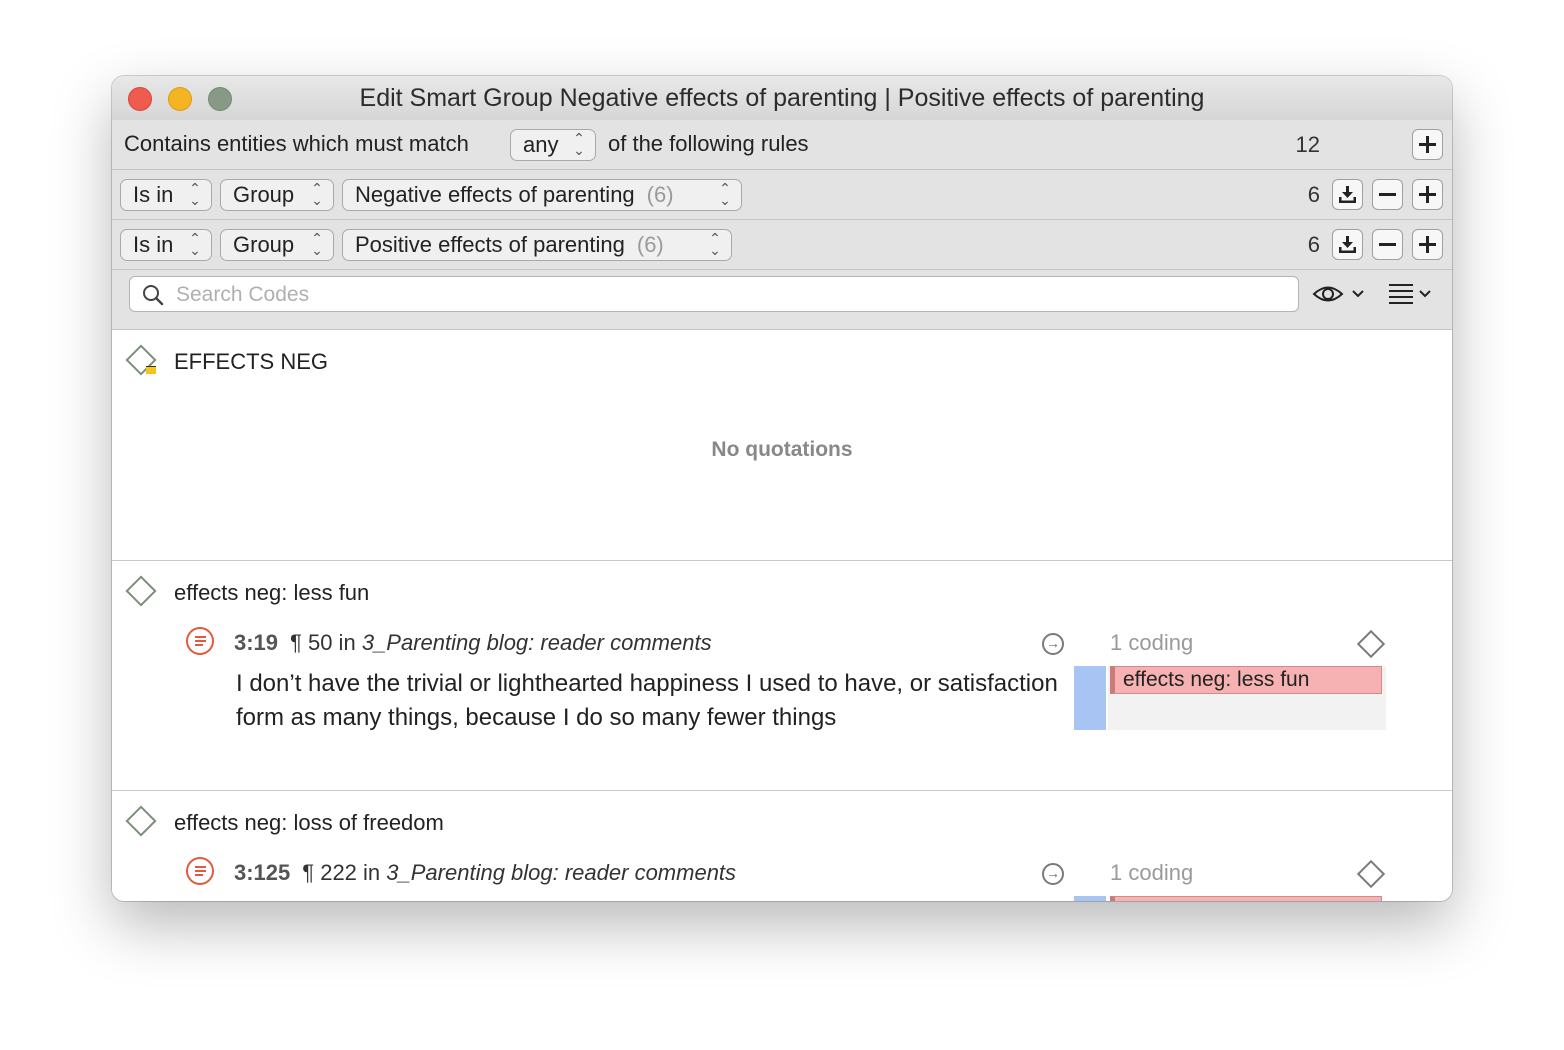  Describe the element at coordinates (495, 194) in the screenshot. I see `group-target-value: Negative effects of parenting` at that location.